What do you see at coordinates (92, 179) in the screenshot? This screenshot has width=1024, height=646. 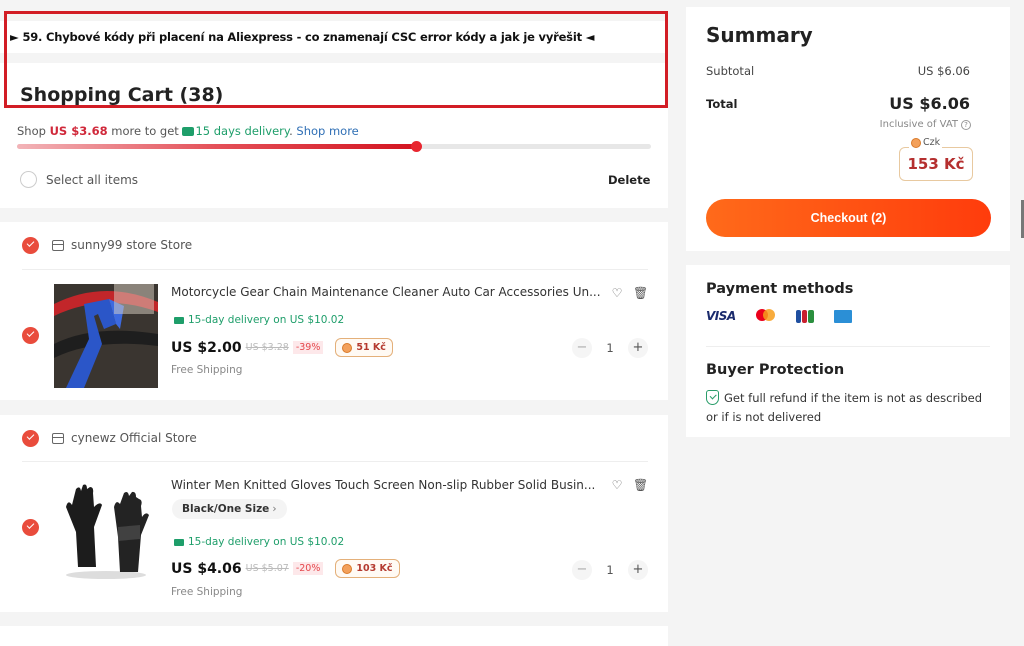 I see `select-all-label: Select all items` at bounding box center [92, 179].